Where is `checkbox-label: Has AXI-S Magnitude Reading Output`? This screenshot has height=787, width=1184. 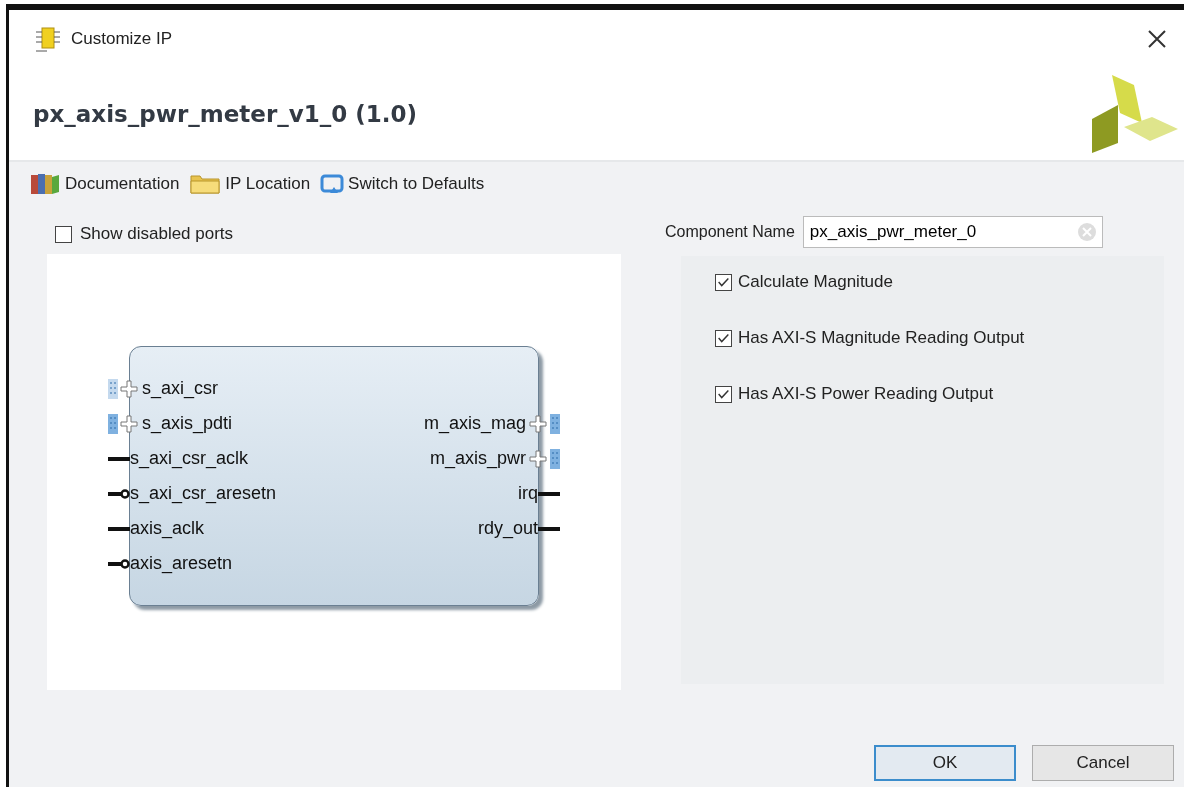
checkbox-label: Has AXI-S Magnitude Reading Output is located at coordinates (881, 338).